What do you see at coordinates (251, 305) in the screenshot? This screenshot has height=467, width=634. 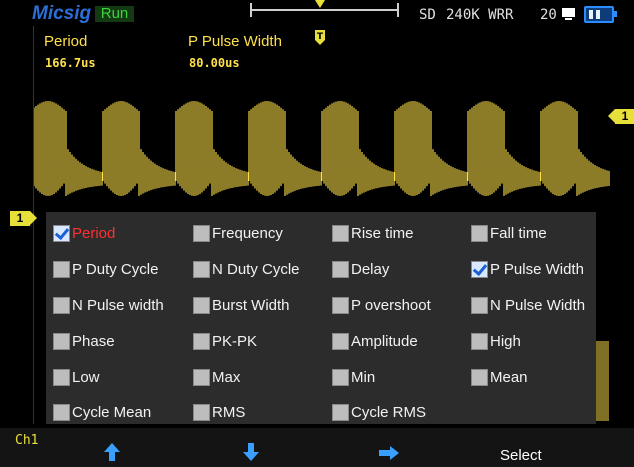 I see `measure-option-label: Burst Width` at bounding box center [251, 305].